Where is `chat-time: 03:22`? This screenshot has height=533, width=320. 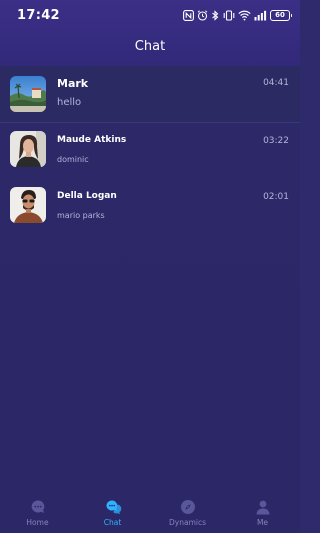
chat-time: 03:22 is located at coordinates (276, 141).